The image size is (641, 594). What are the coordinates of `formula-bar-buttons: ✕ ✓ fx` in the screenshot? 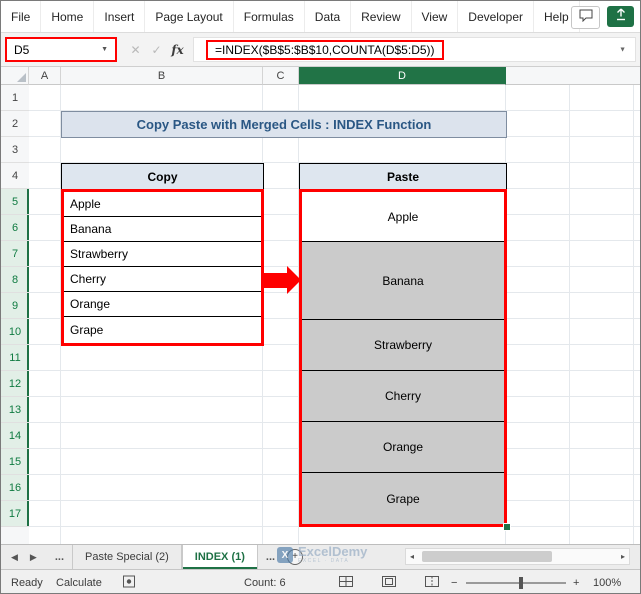 It's located at (156, 49).